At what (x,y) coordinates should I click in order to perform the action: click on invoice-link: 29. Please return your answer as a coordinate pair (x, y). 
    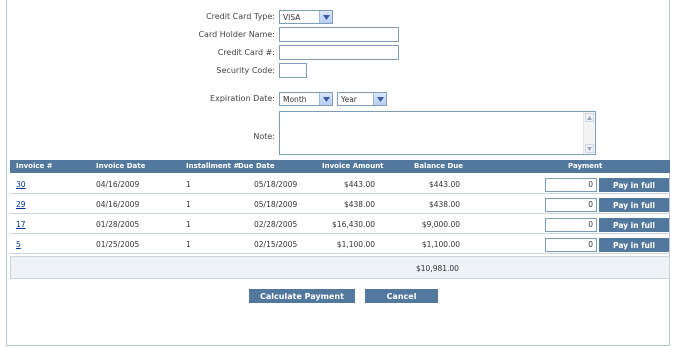
    Looking at the image, I should click on (21, 205).